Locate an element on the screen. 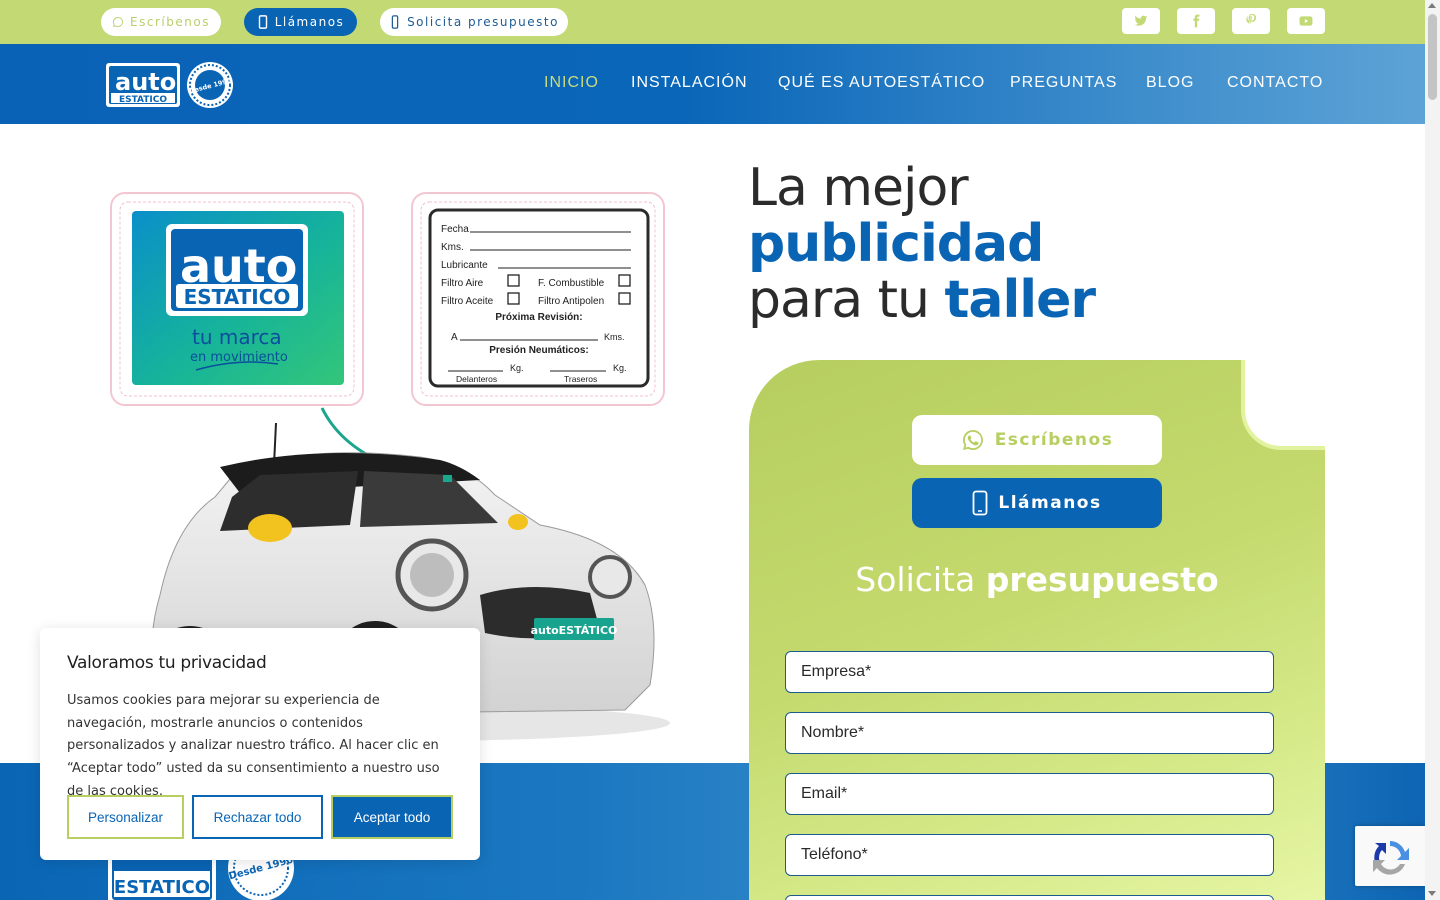 The height and width of the screenshot is (900, 1440). hero-line-1: La mejor is located at coordinates (858, 188).